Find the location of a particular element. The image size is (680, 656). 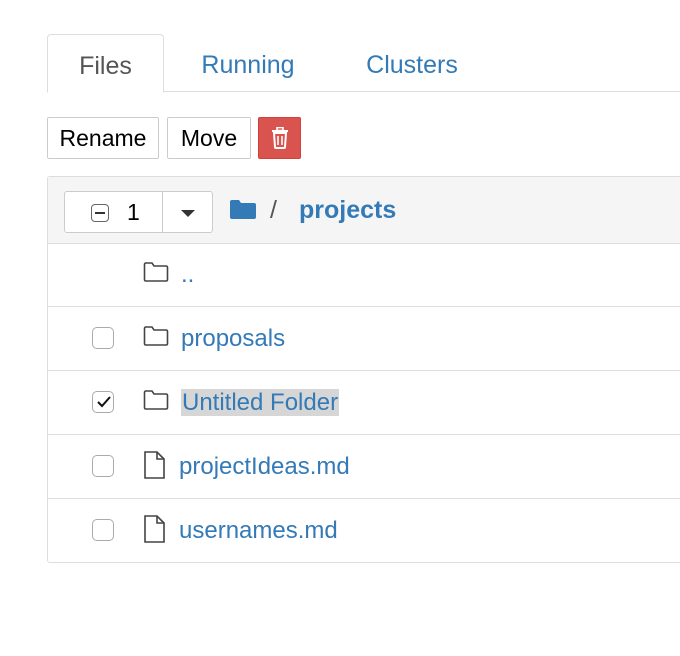

file-name-text: usernames.md is located at coordinates (258, 530).